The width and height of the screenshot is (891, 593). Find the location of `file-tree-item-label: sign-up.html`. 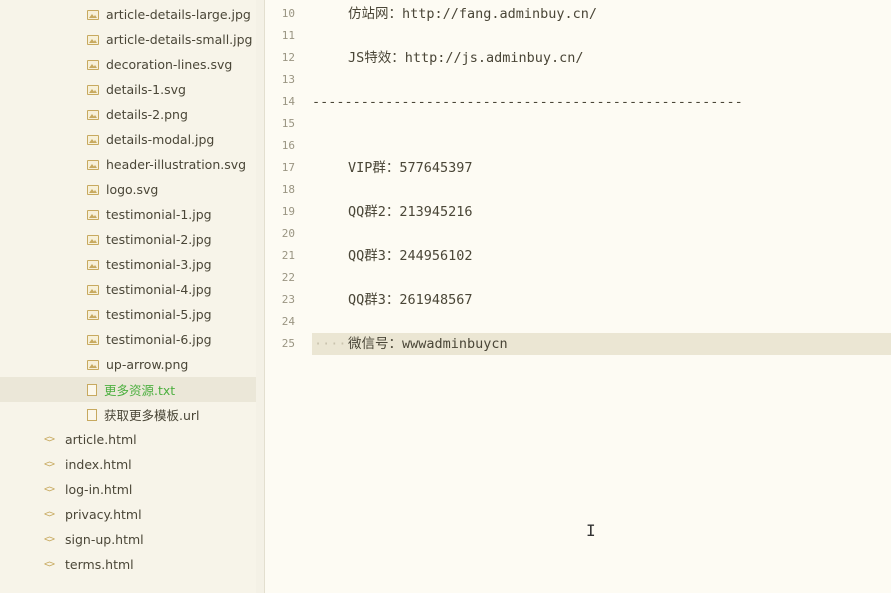

file-tree-item-label: sign-up.html is located at coordinates (104, 539).